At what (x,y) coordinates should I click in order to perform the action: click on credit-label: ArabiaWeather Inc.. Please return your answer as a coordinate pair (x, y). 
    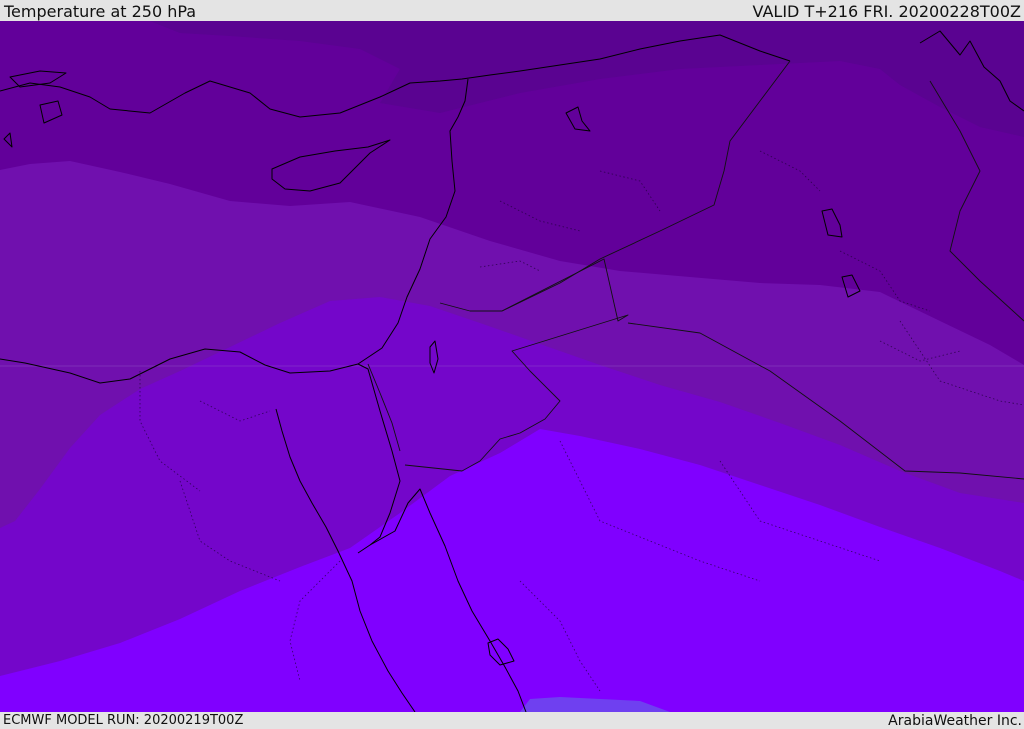
    Looking at the image, I should click on (955, 721).